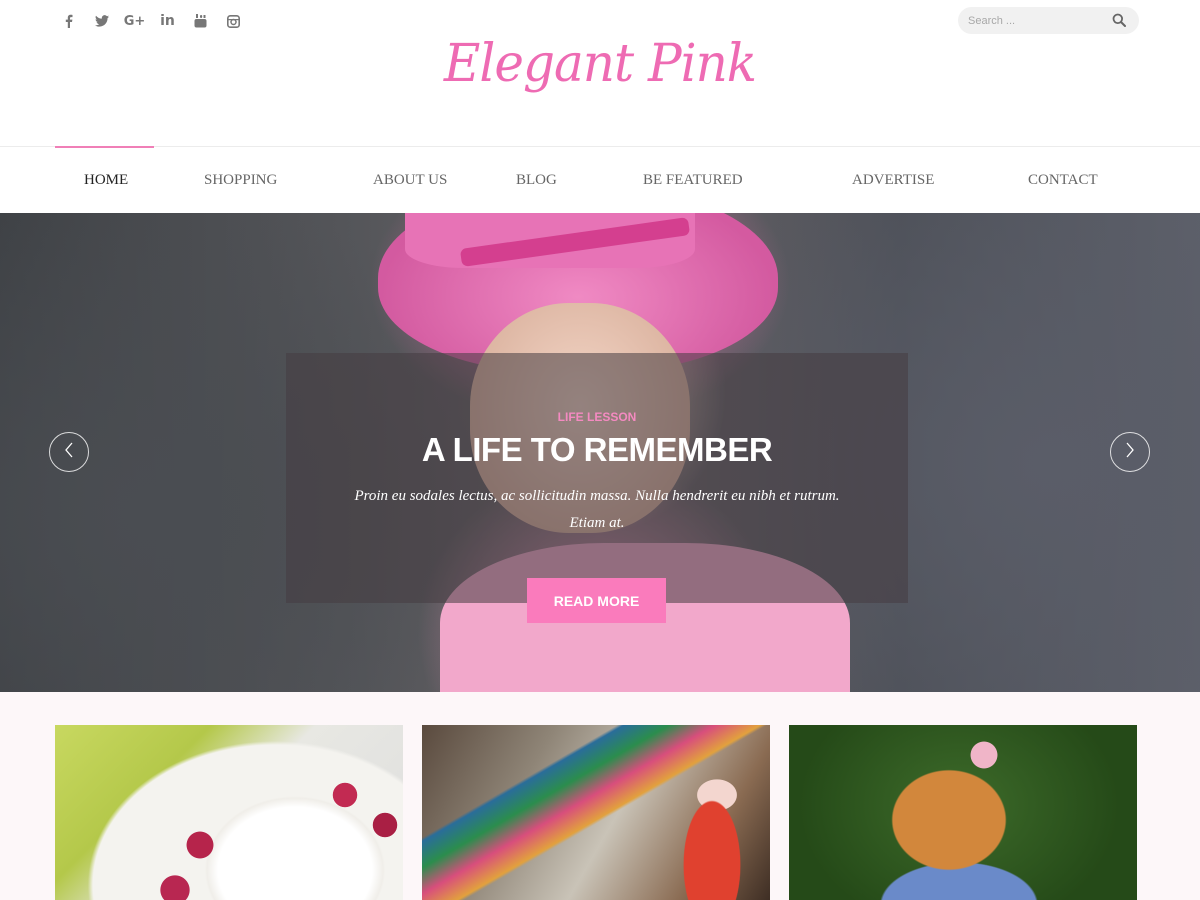 The image size is (1200, 900). Describe the element at coordinates (893, 180) in the screenshot. I see `nav-item-advertise: ADVERTISE` at that location.